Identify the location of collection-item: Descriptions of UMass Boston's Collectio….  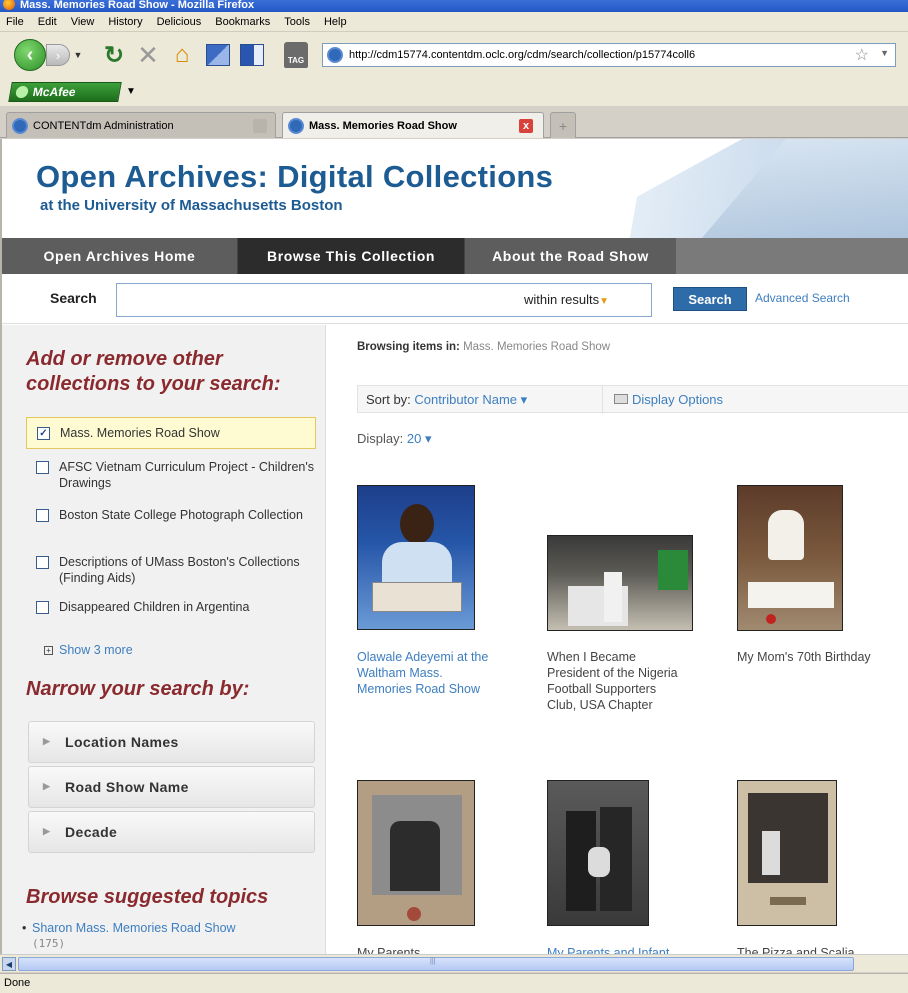
(171, 570).